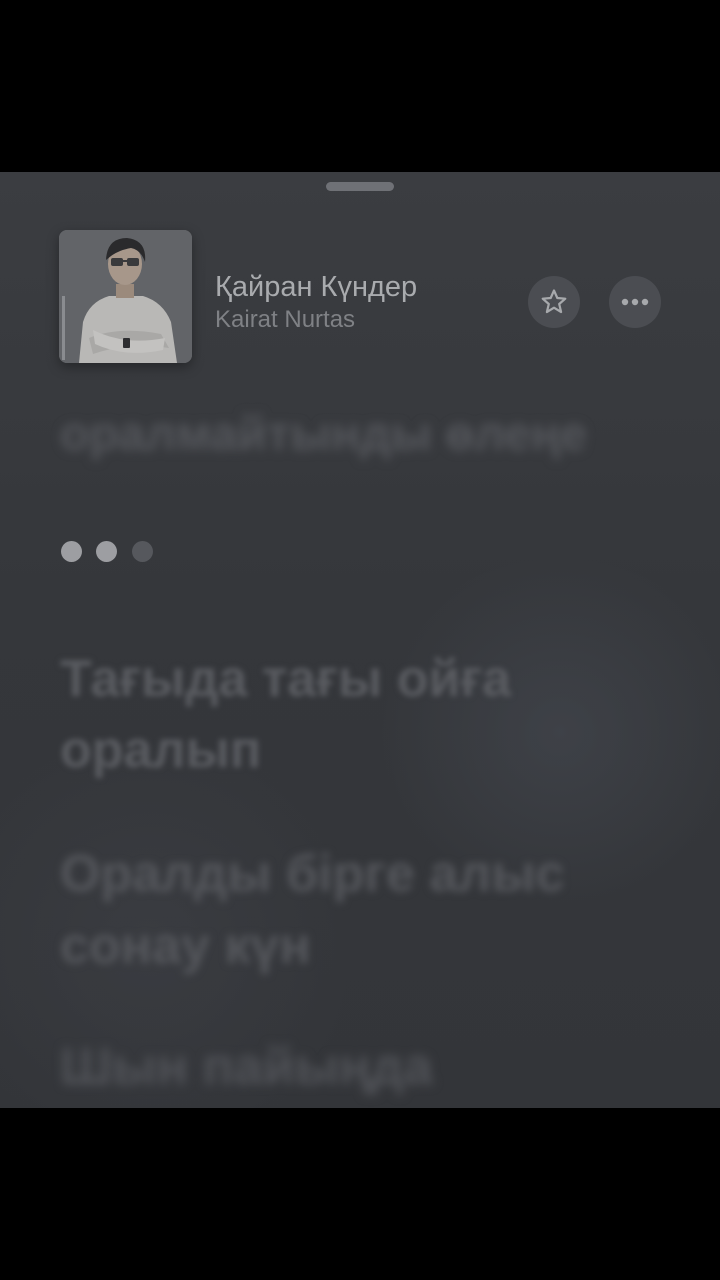  I want to click on artist-name: Kairat Nurtas, so click(285, 319).